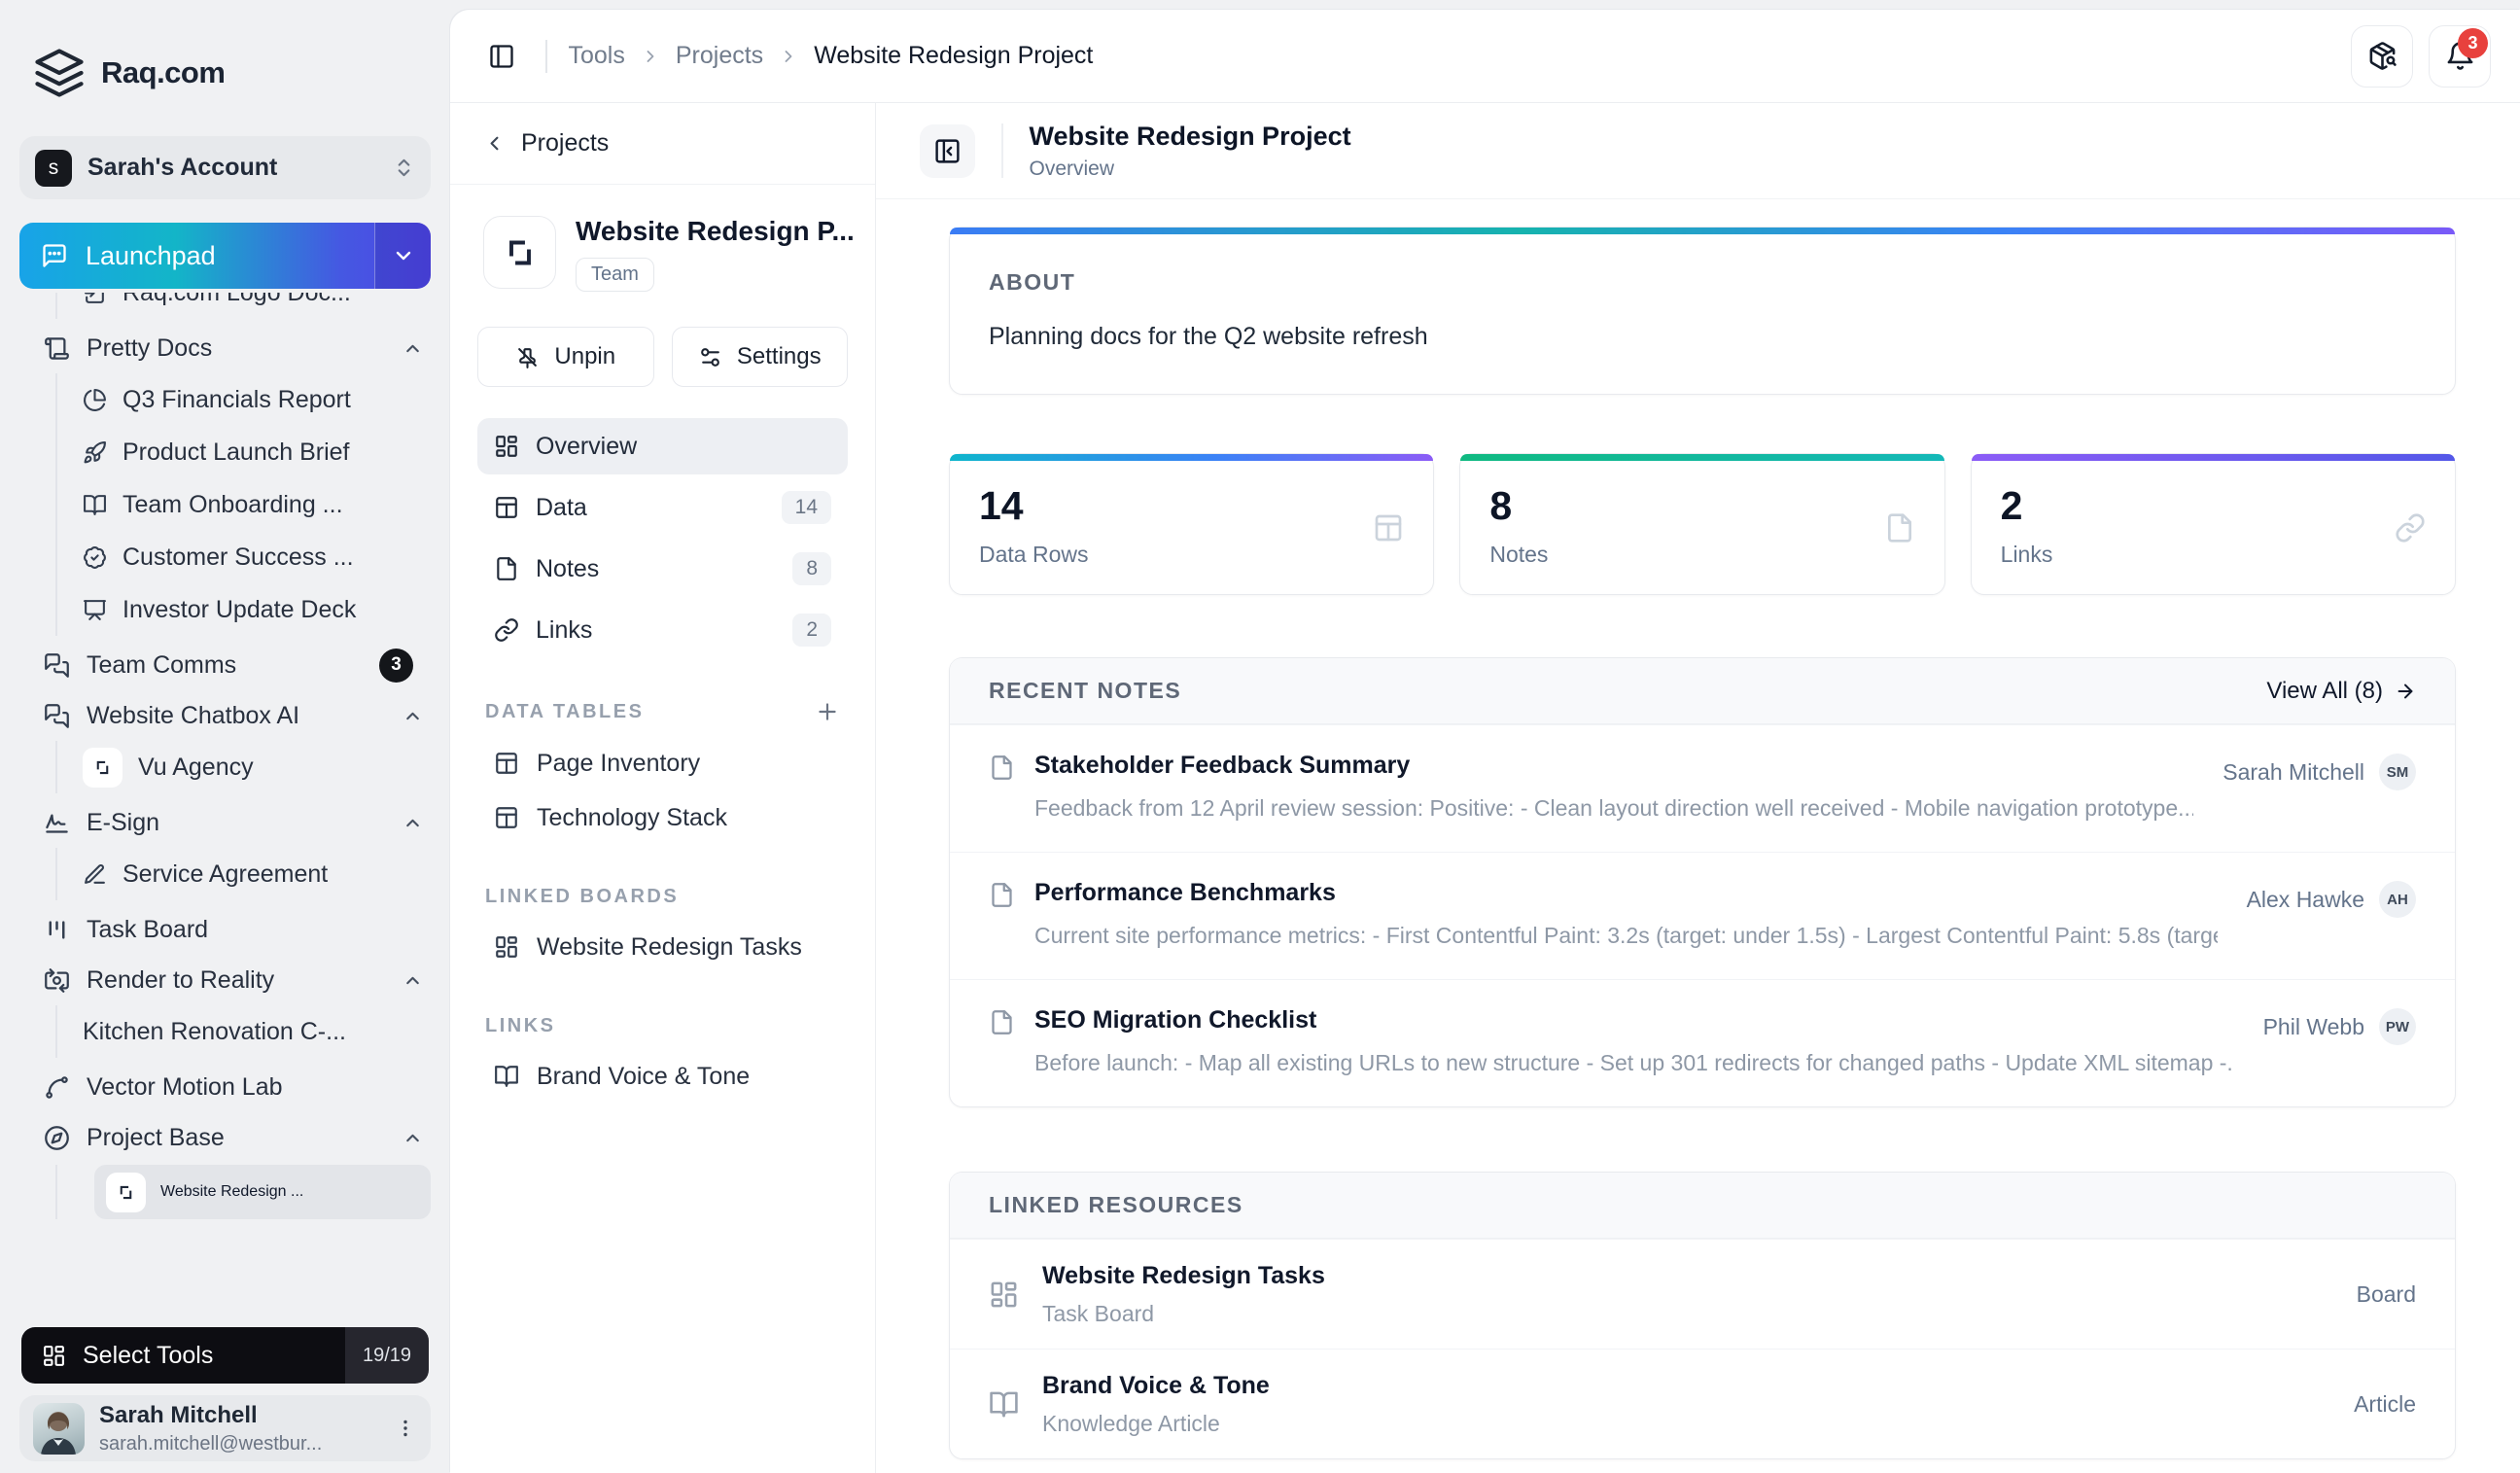 This screenshot has width=2520, height=1473. Describe the element at coordinates (257, 767) in the screenshot. I see `sidebar-item-vu-agency: Vu Agency` at that location.